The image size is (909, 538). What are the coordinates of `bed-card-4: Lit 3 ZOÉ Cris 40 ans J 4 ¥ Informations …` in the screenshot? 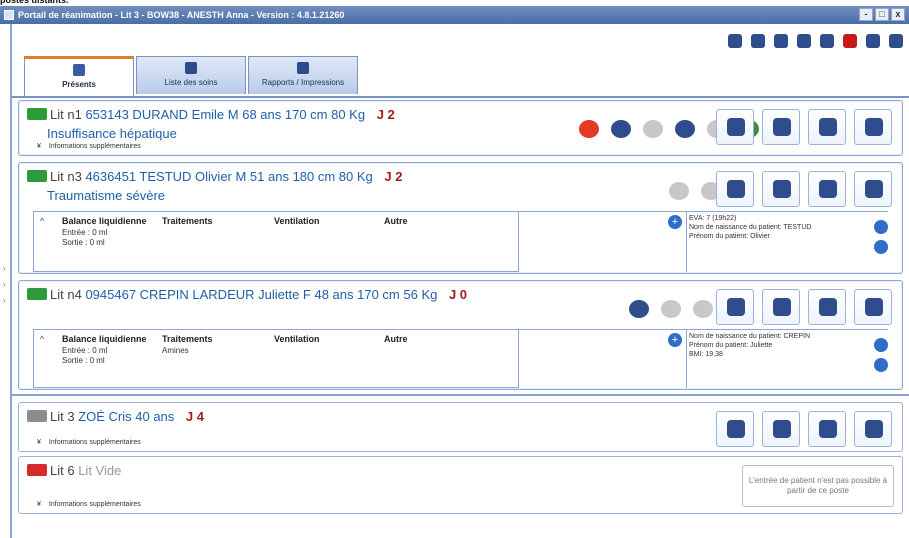 It's located at (460, 427).